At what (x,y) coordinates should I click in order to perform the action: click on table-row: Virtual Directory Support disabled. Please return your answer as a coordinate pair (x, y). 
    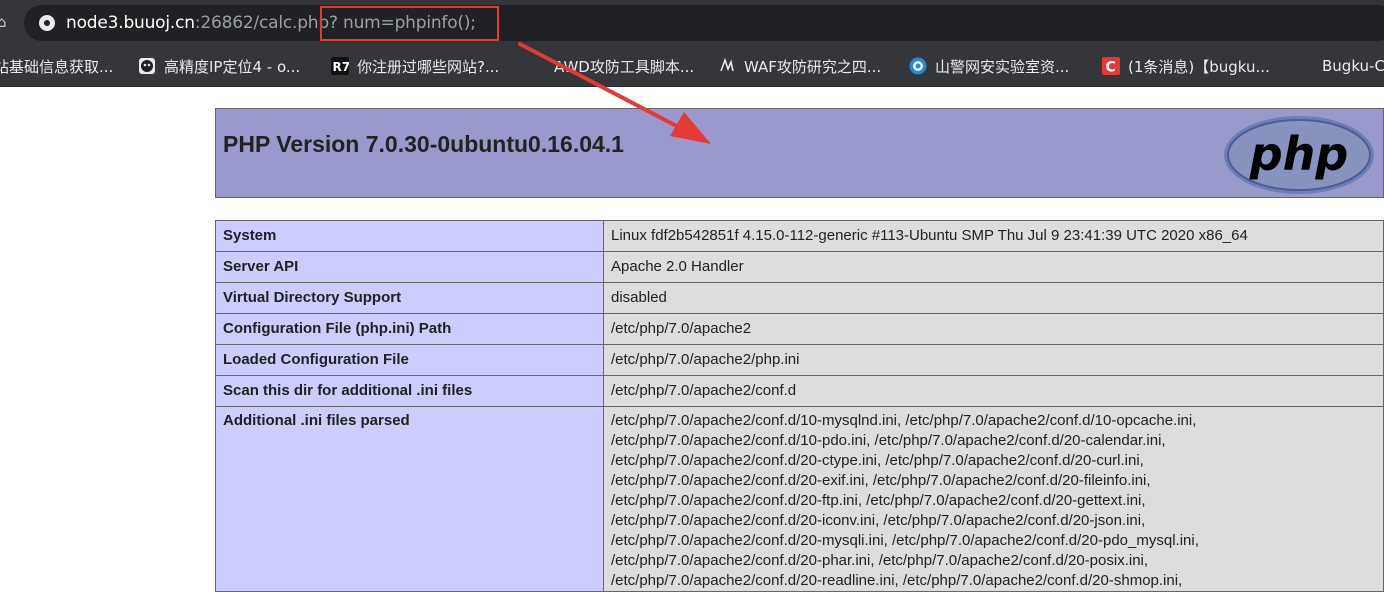
    Looking at the image, I should click on (799, 298).